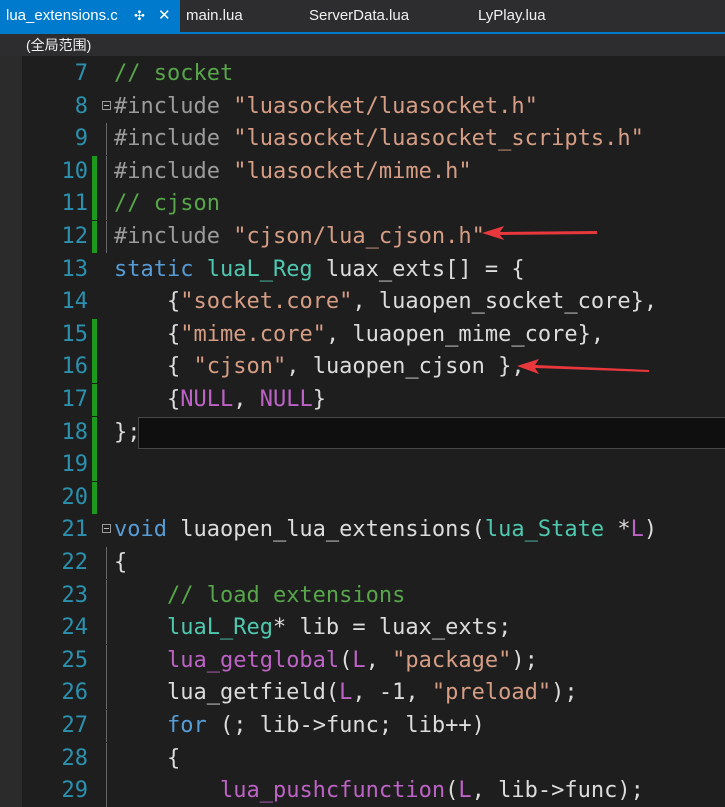  I want to click on code-line: 20, so click(373, 497).